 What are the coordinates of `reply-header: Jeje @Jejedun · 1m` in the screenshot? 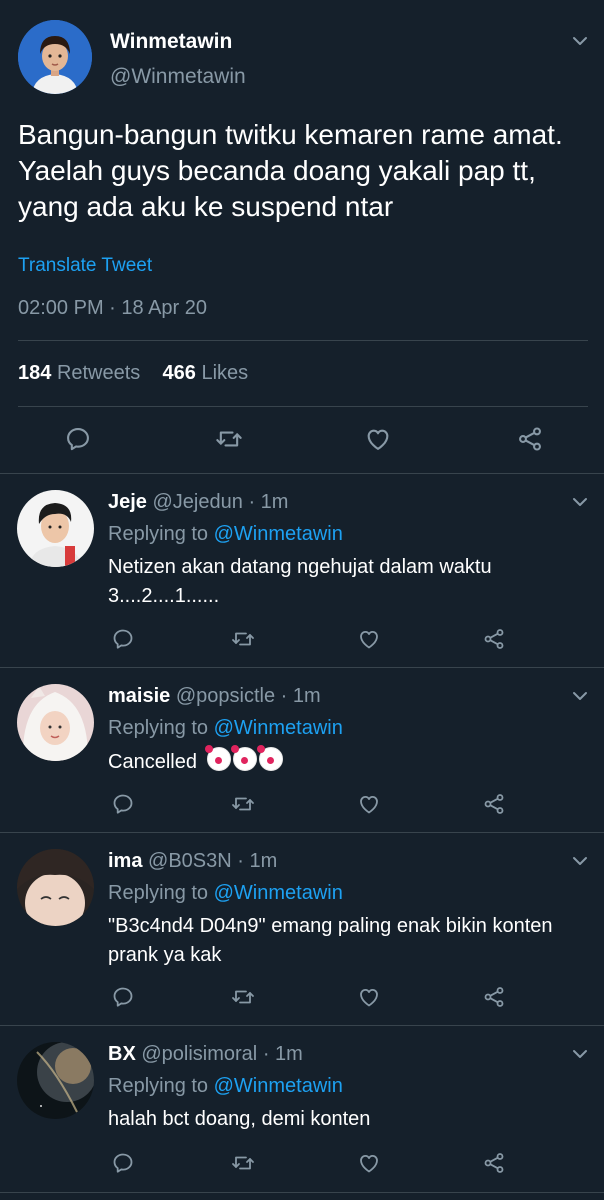 It's located at (198, 502).